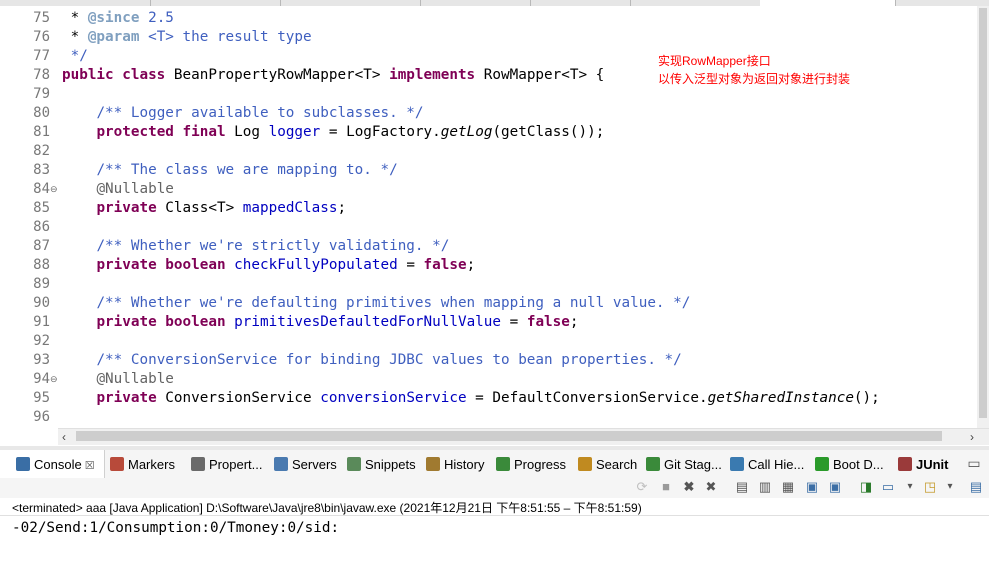  I want to click on new-console-icon: ◳, so click(930, 487).